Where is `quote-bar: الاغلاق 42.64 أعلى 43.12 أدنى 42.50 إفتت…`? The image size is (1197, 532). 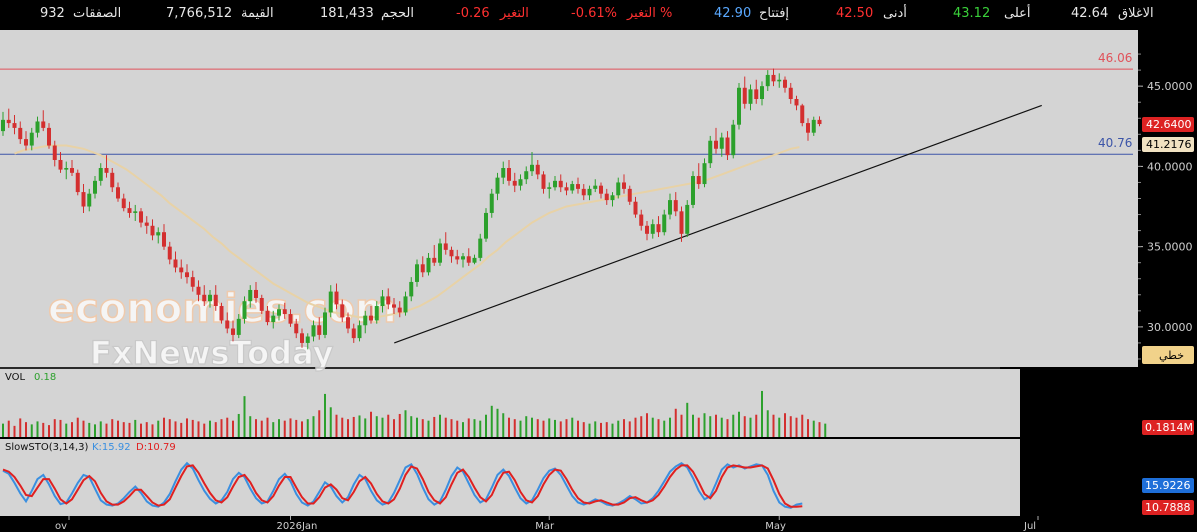 quote-bar: الاغلاق 42.64 أعلى 43.12 أدنى 42.50 إفتت… is located at coordinates (598, 15).